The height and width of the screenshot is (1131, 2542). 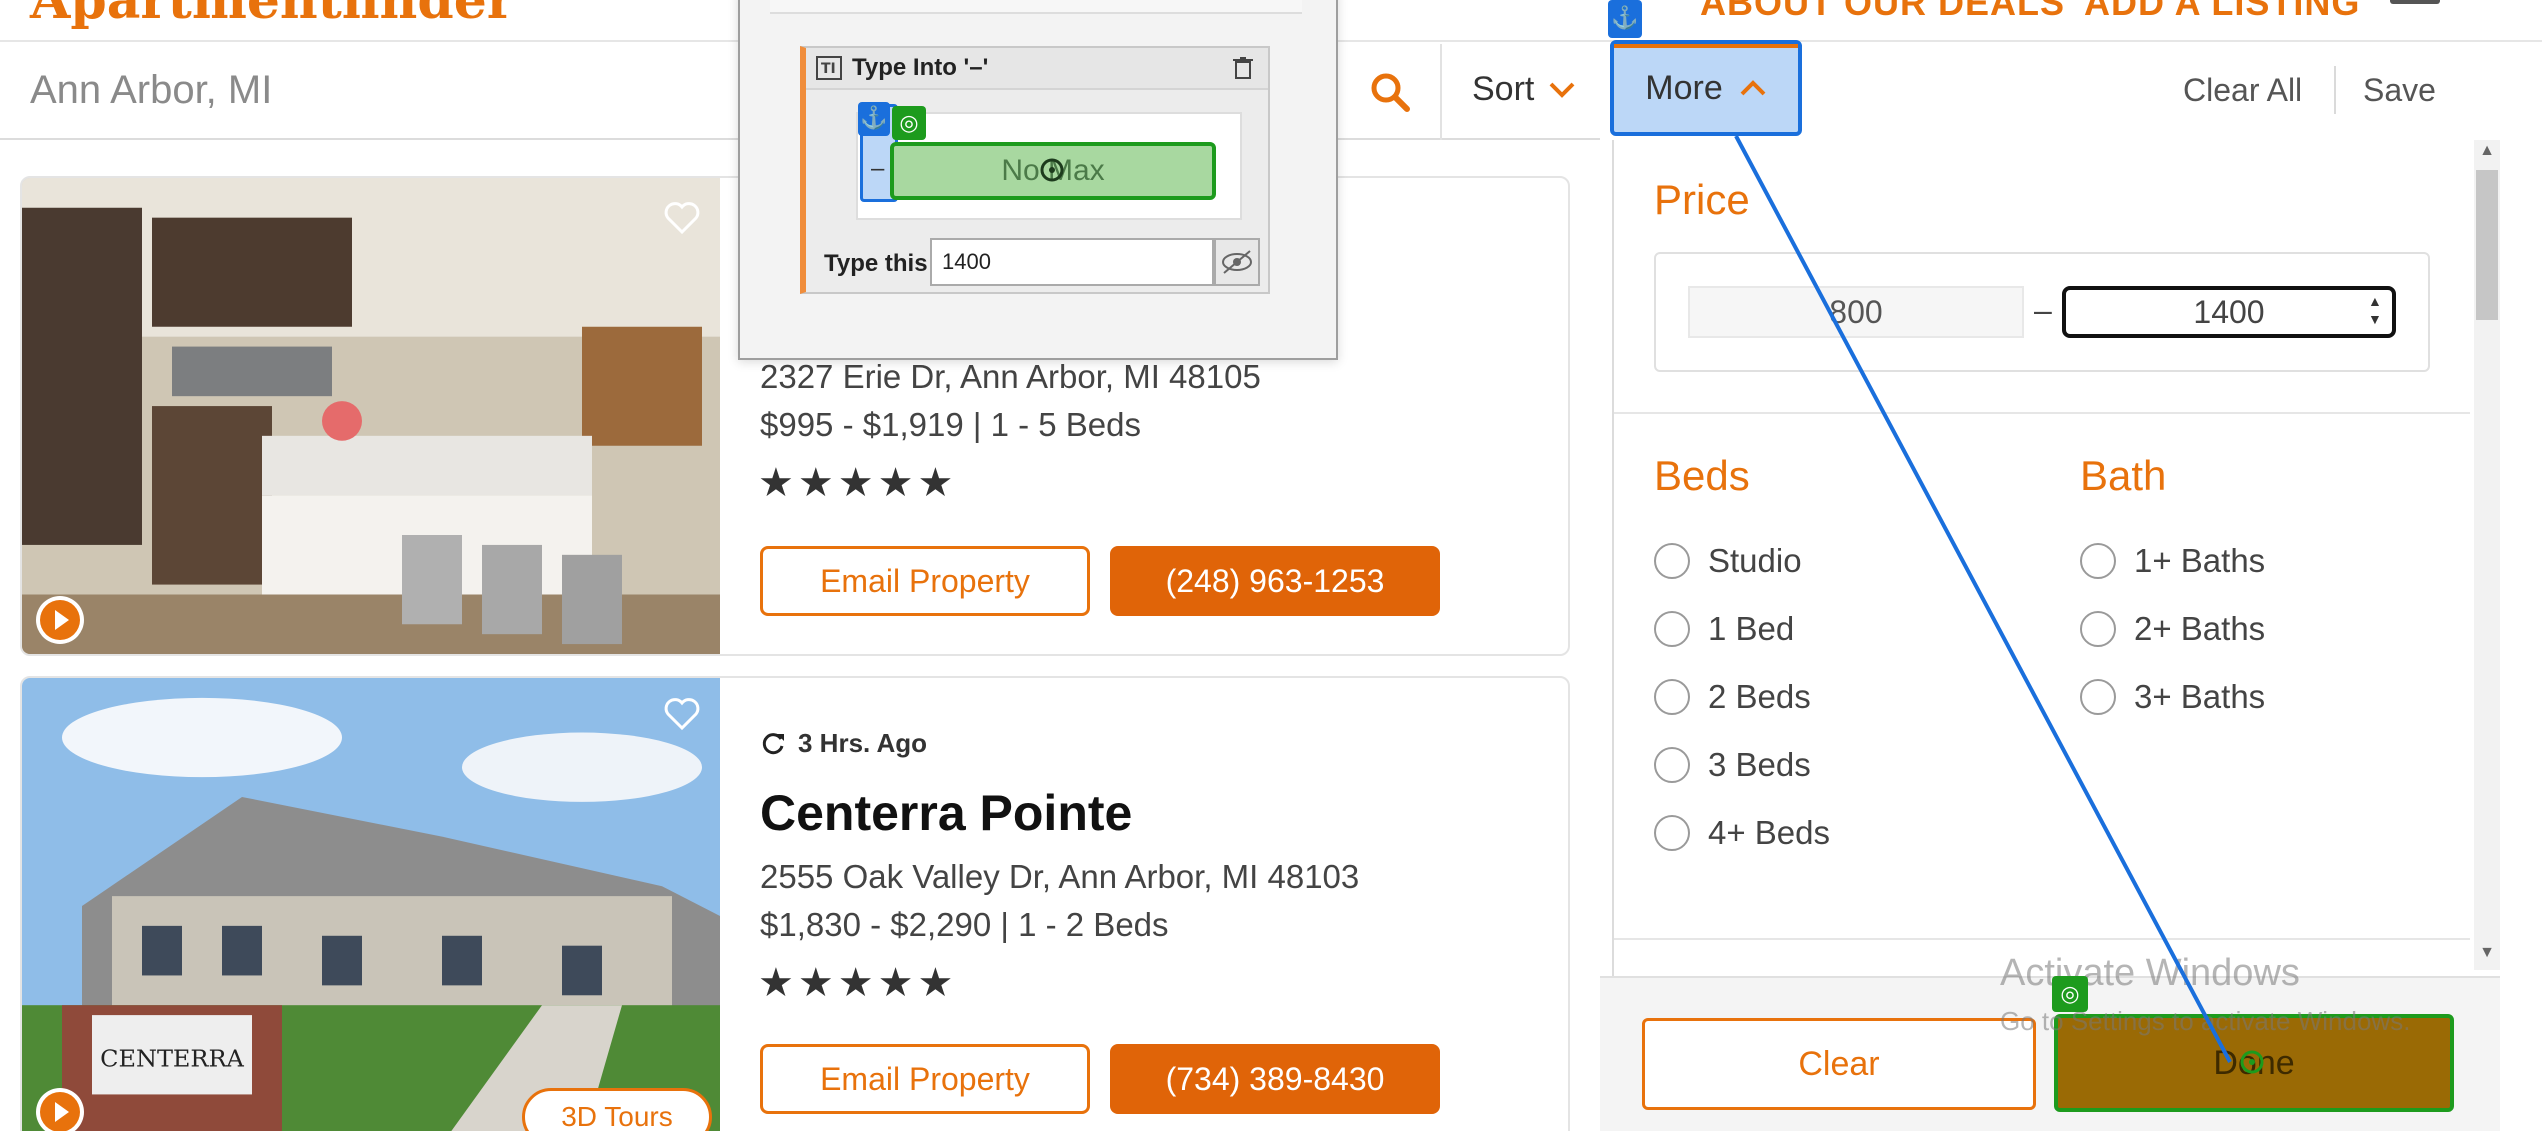 What do you see at coordinates (920, 67) in the screenshot?
I see `activity-title: Type Into '–'` at bounding box center [920, 67].